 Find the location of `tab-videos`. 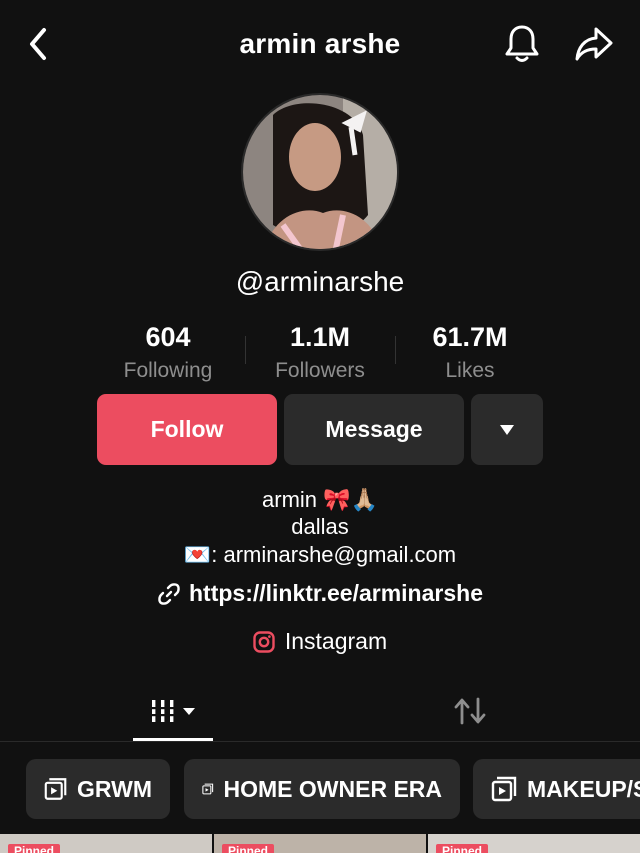

tab-videos is located at coordinates (173, 711).